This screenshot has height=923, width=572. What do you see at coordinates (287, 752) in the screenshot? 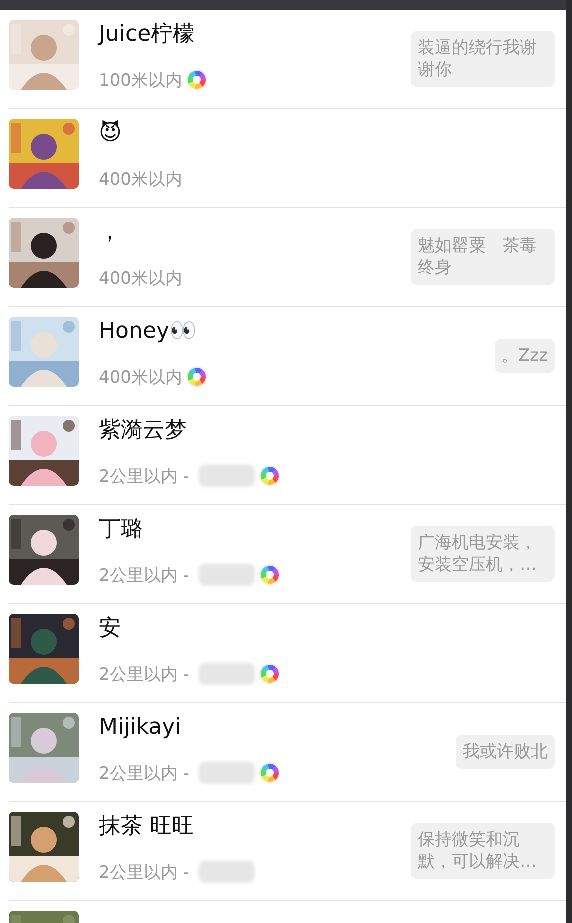
I see `person-row: Mijikayi 2公里以内 - 我或许败北` at bounding box center [287, 752].